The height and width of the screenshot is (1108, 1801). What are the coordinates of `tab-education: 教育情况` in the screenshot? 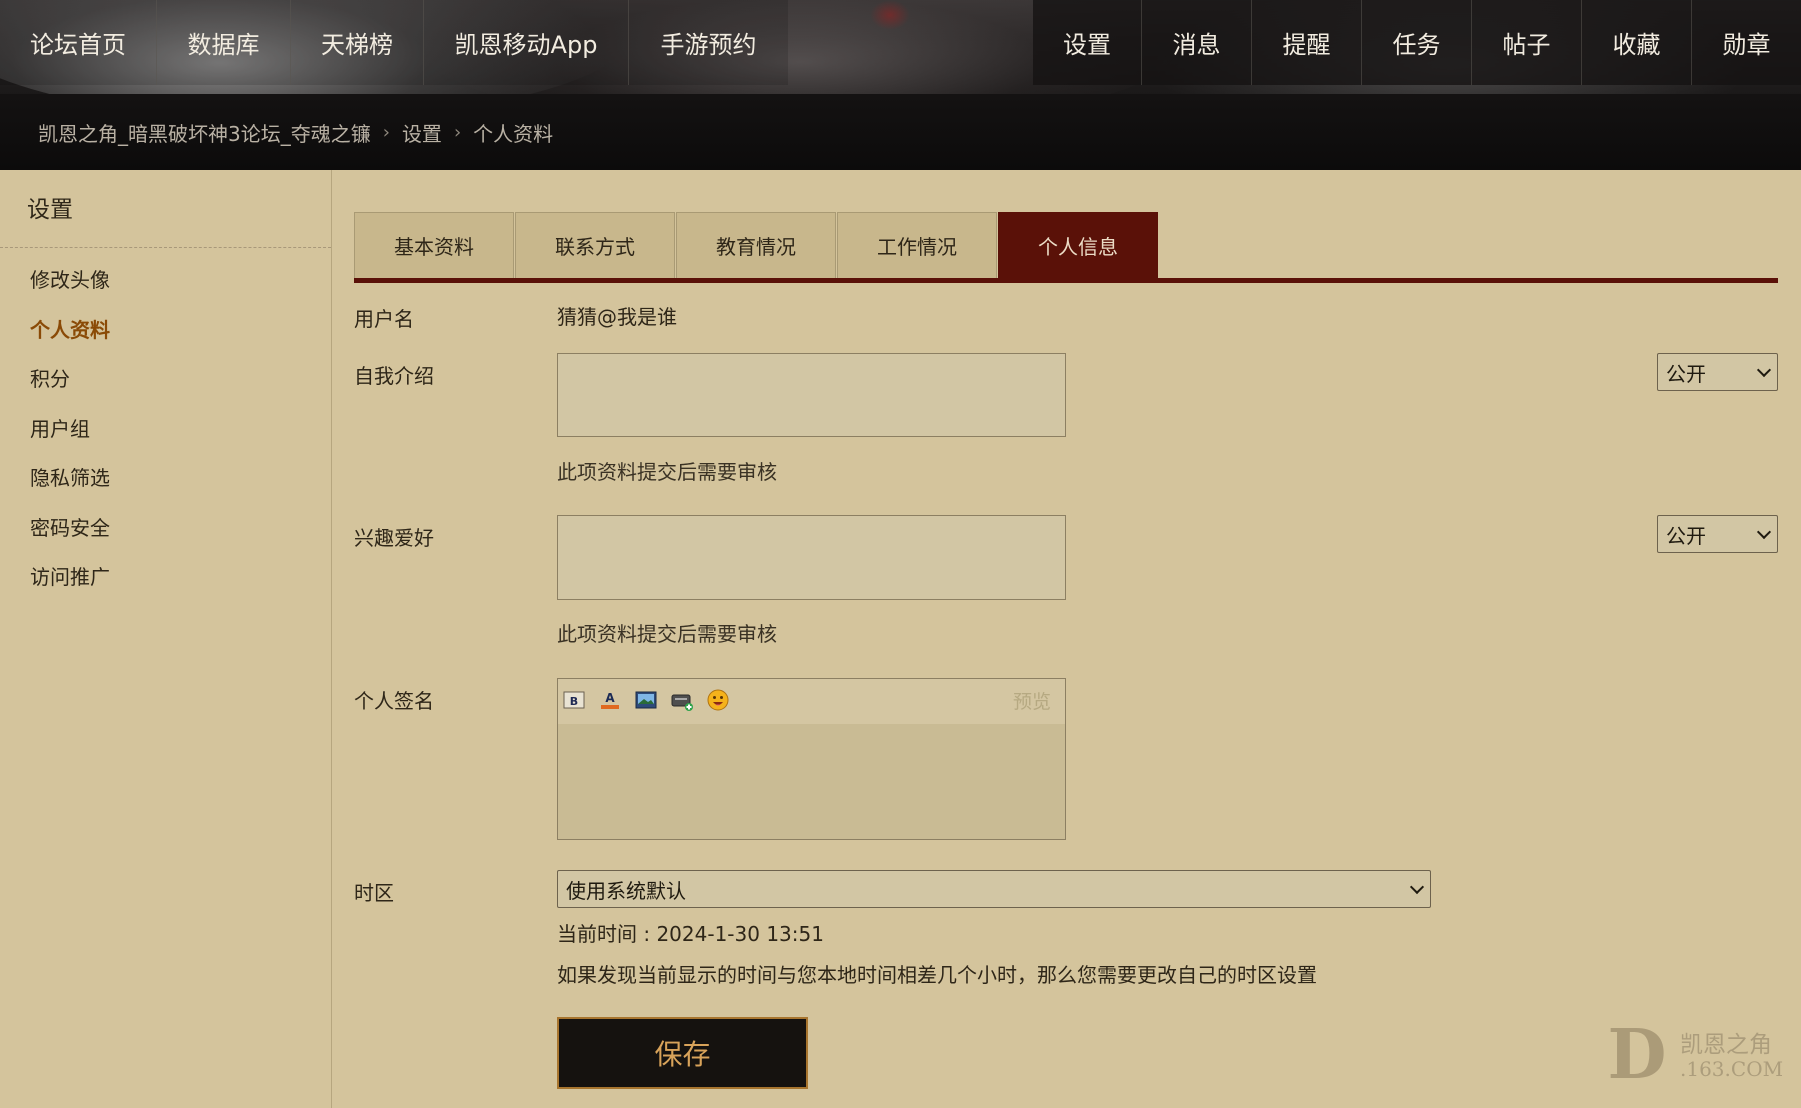 It's located at (756, 245).